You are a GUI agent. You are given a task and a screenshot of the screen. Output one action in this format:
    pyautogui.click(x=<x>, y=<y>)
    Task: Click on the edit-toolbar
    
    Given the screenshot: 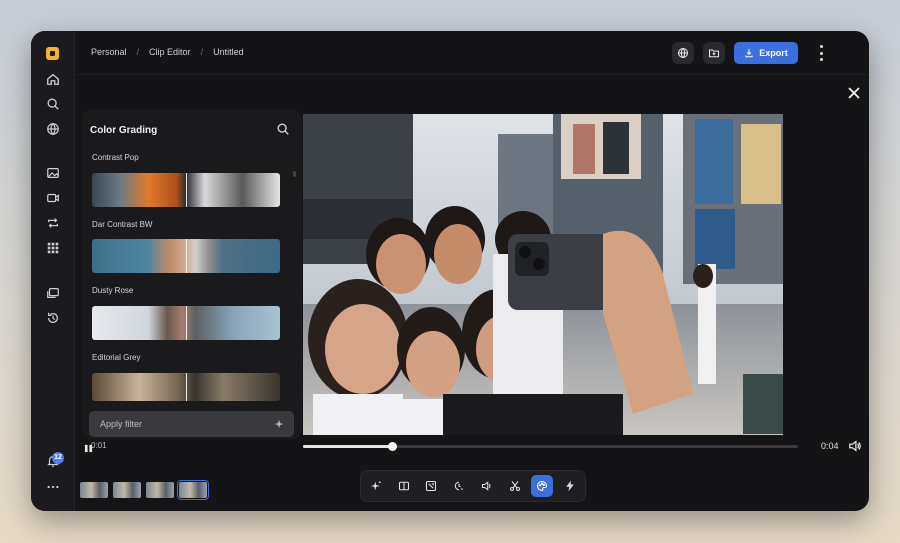 What is the action you would take?
    pyautogui.click(x=473, y=486)
    